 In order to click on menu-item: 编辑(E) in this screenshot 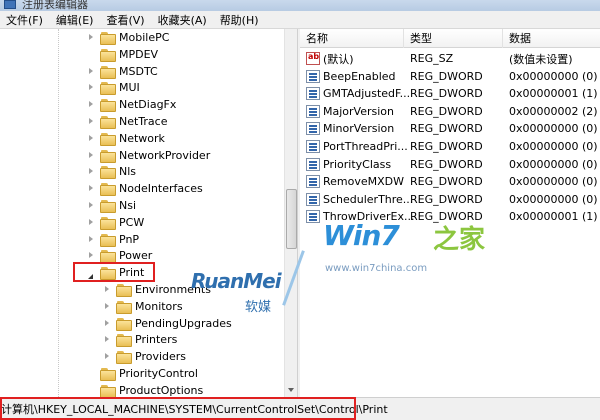, I will do `click(75, 20)`.